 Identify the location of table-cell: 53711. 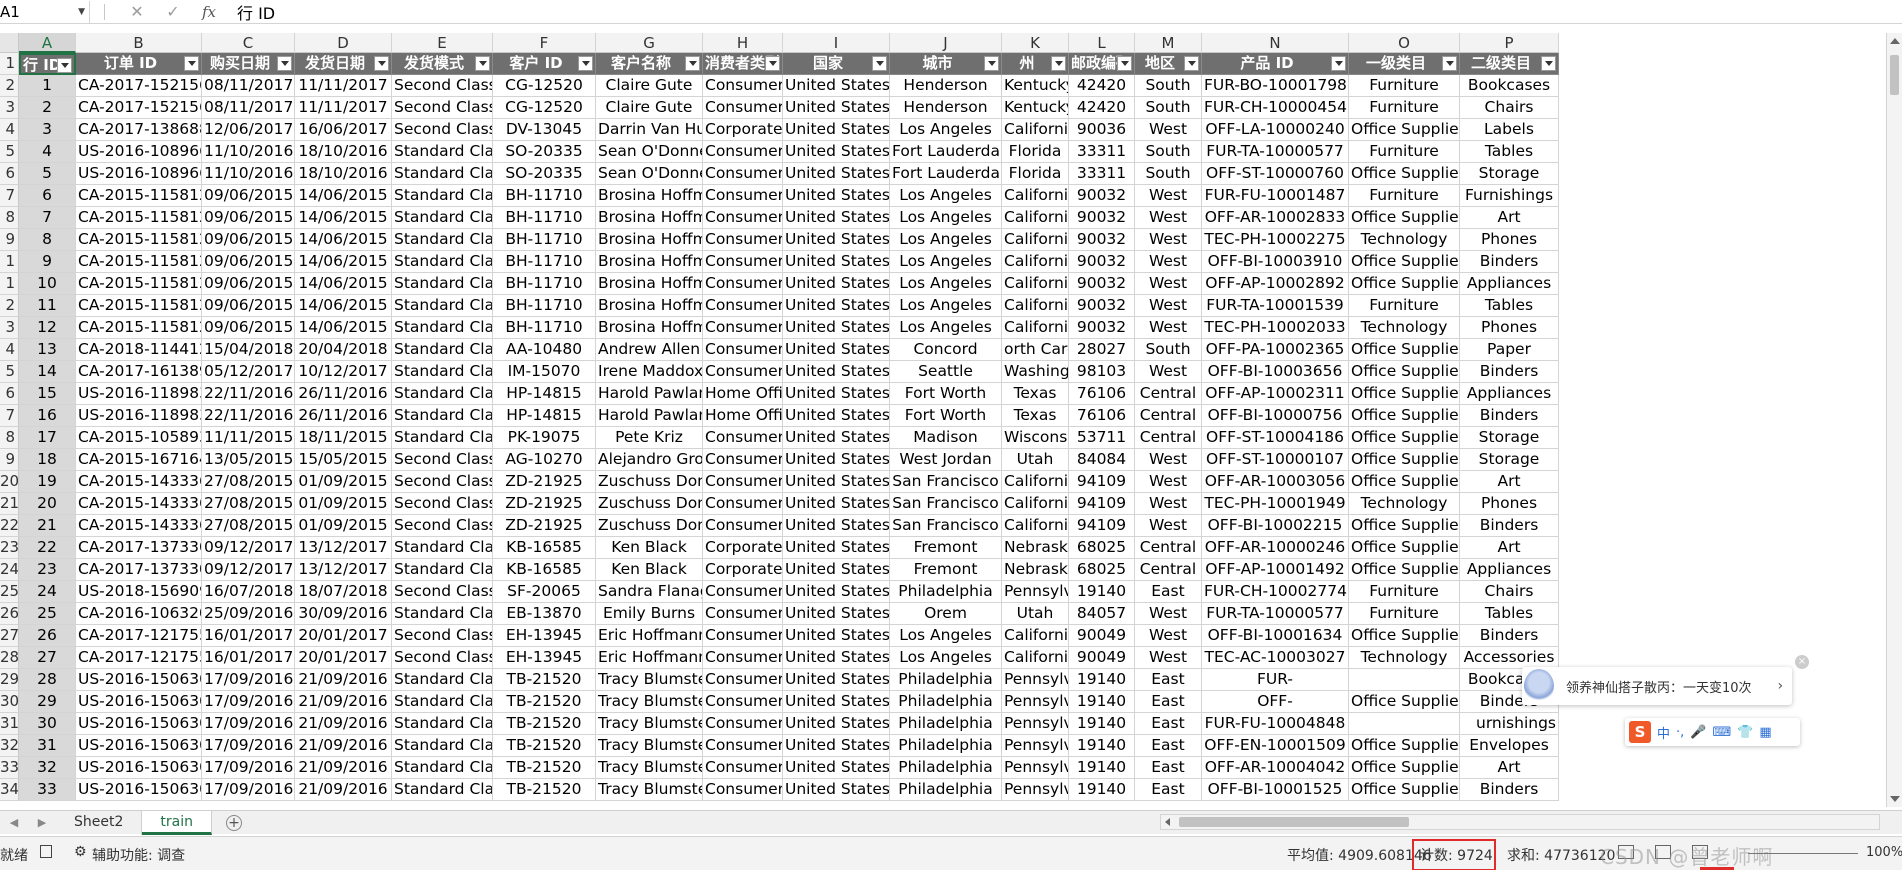
(1102, 438).